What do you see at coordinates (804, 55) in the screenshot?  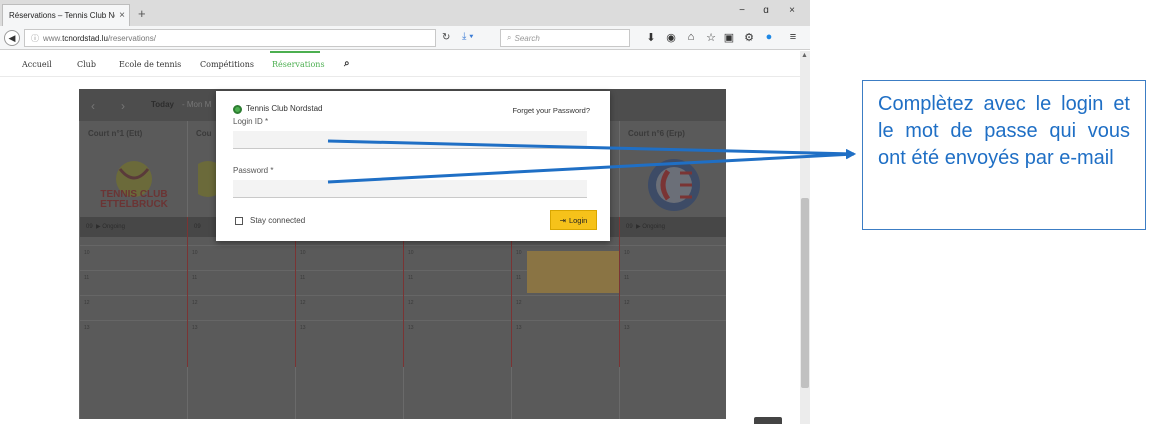 I see `scroll-up-icon: ▲` at bounding box center [804, 55].